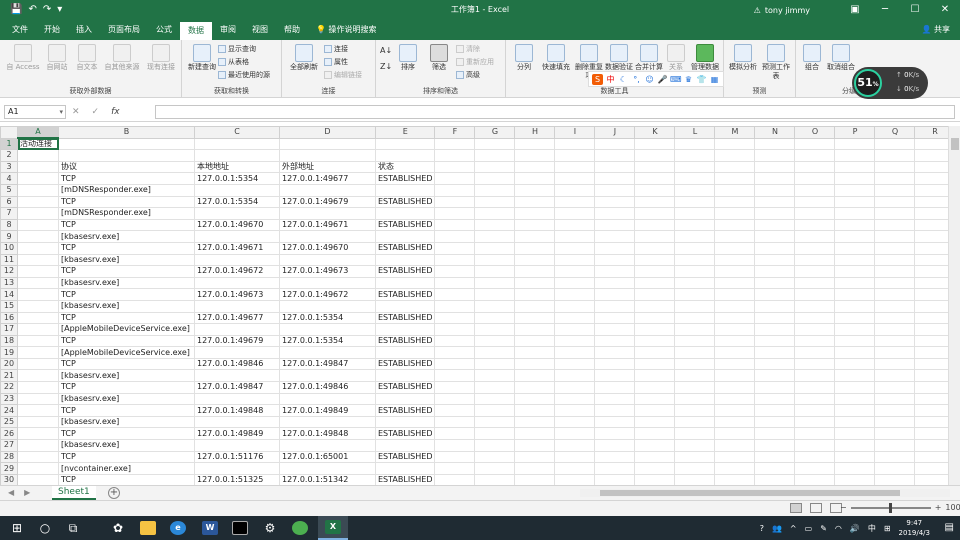 This screenshot has width=960, height=540. What do you see at coordinates (815, 410) in the screenshot?
I see `cell-o24` at bounding box center [815, 410].